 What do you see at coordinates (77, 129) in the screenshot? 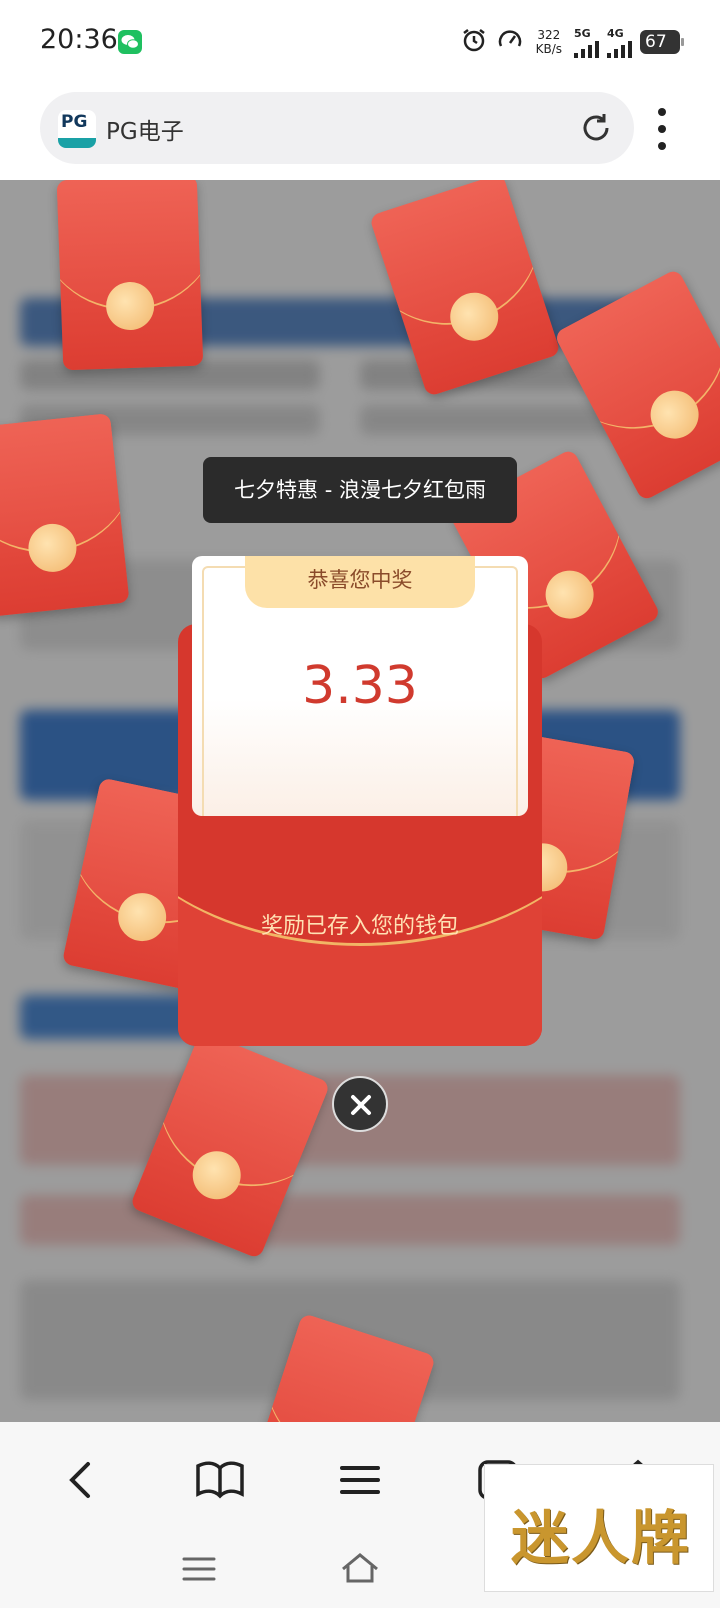
I see `site-logo: PG` at bounding box center [77, 129].